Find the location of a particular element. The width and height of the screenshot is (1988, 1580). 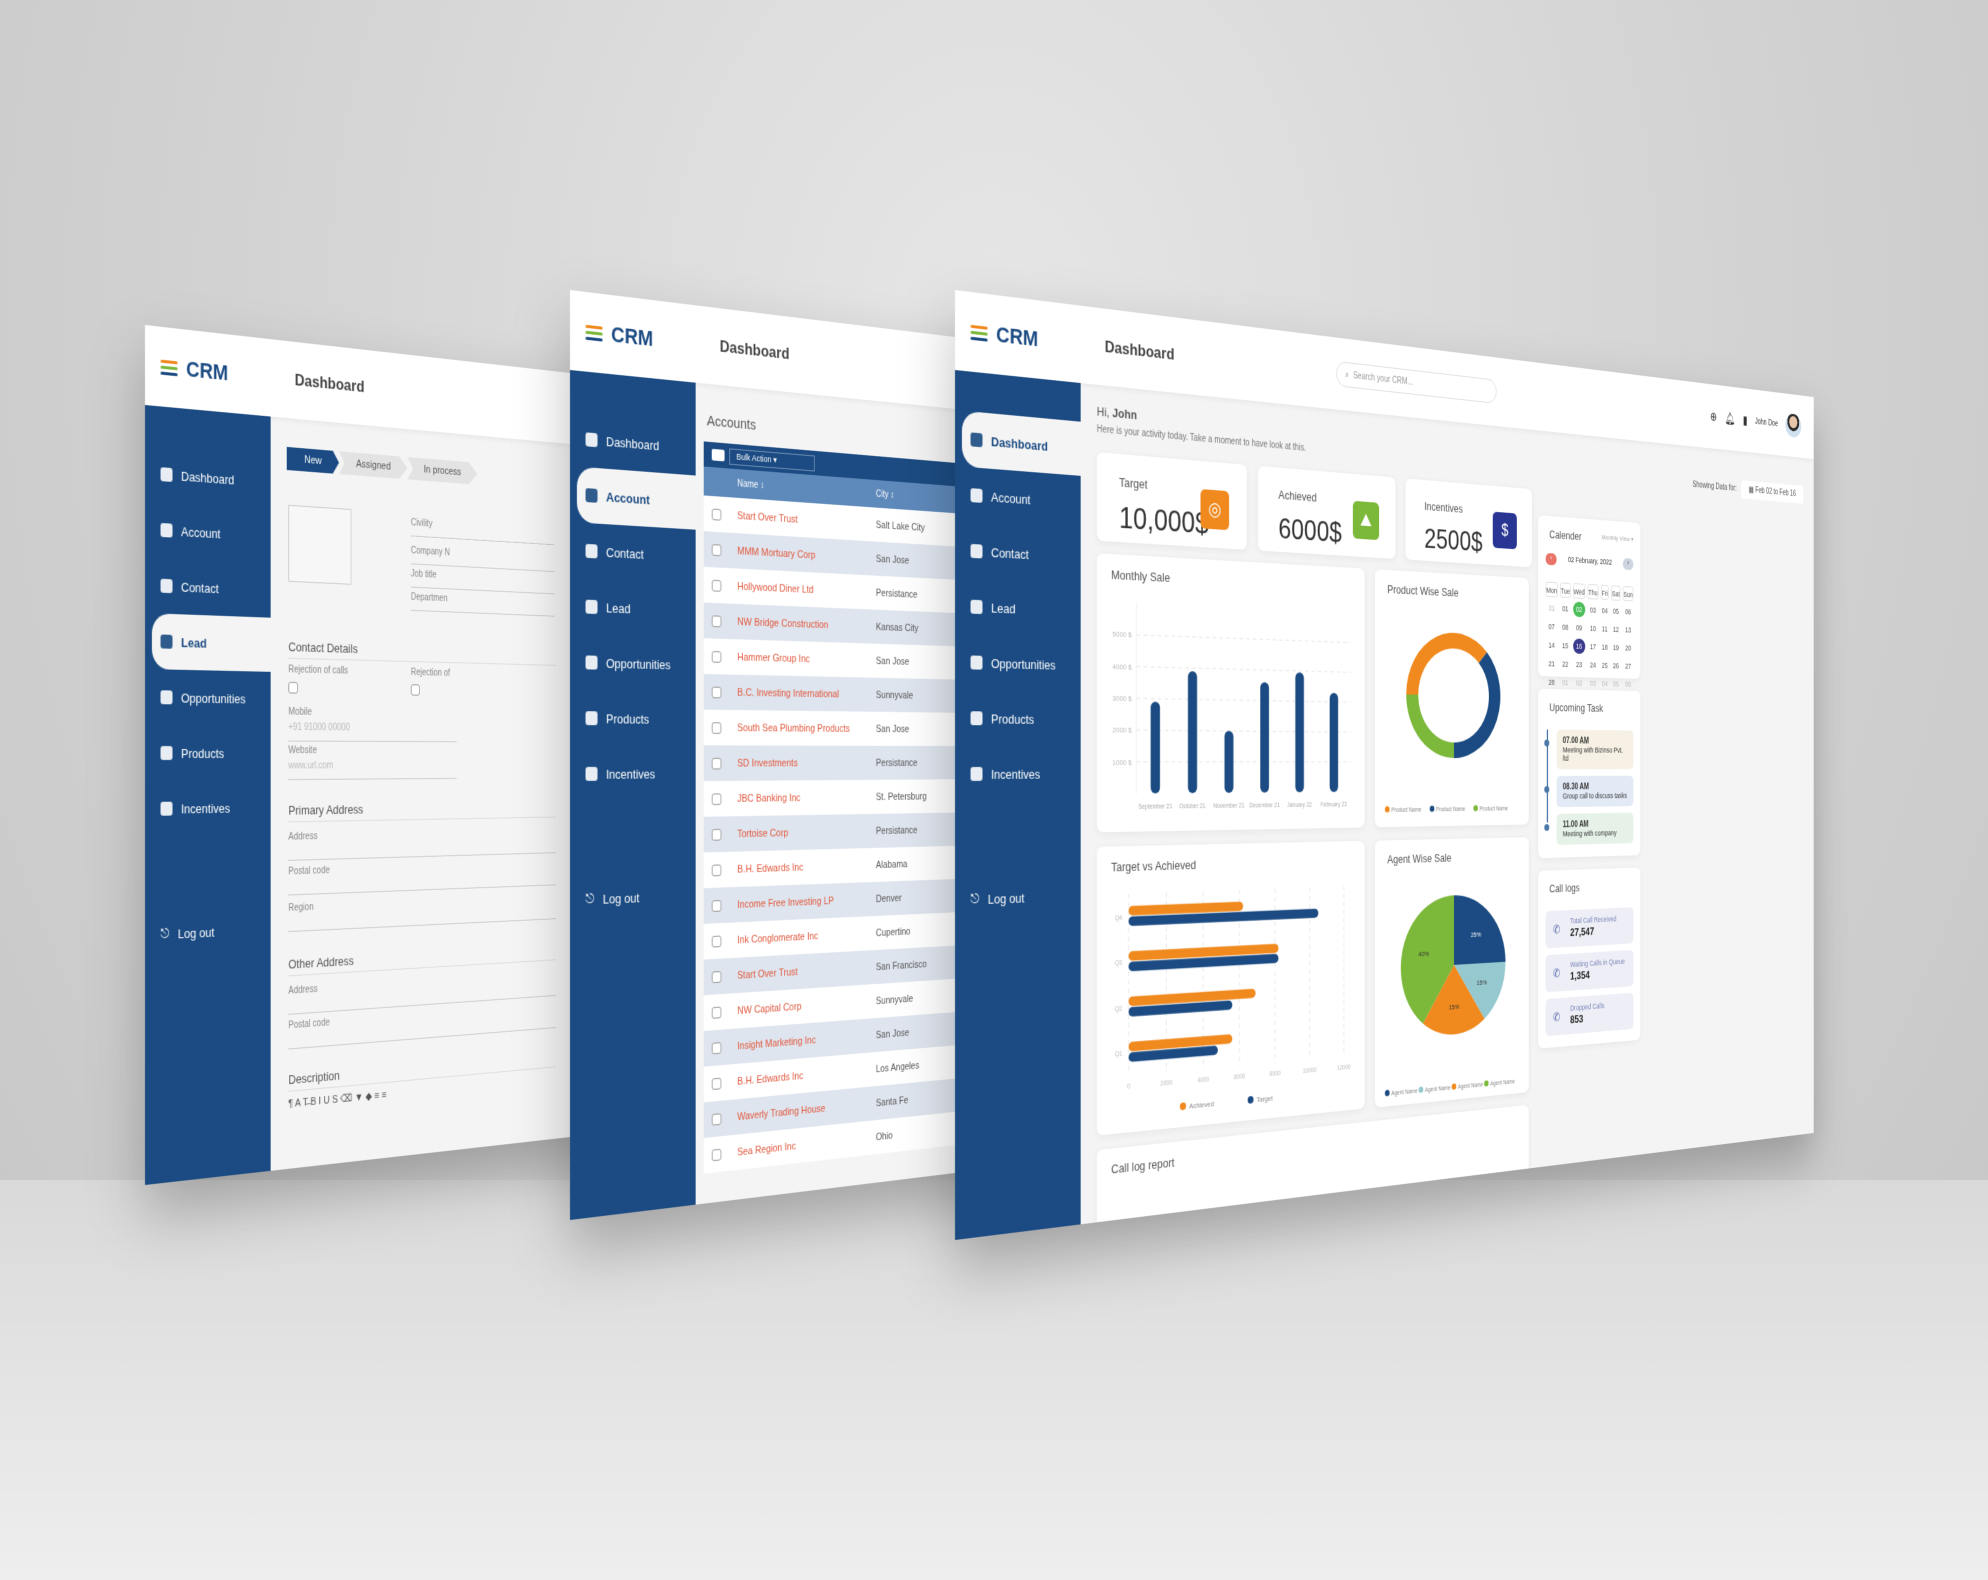

next-month-button: › is located at coordinates (1628, 564).